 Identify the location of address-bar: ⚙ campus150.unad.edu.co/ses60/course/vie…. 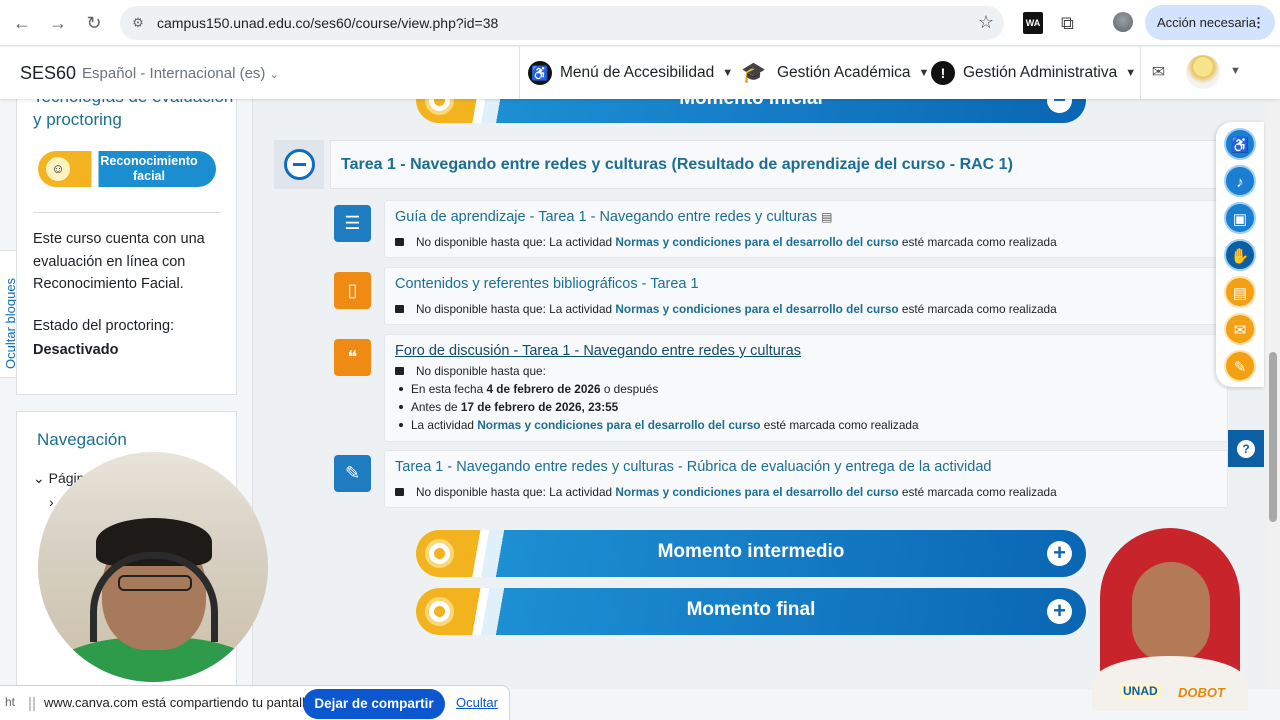
(562, 23).